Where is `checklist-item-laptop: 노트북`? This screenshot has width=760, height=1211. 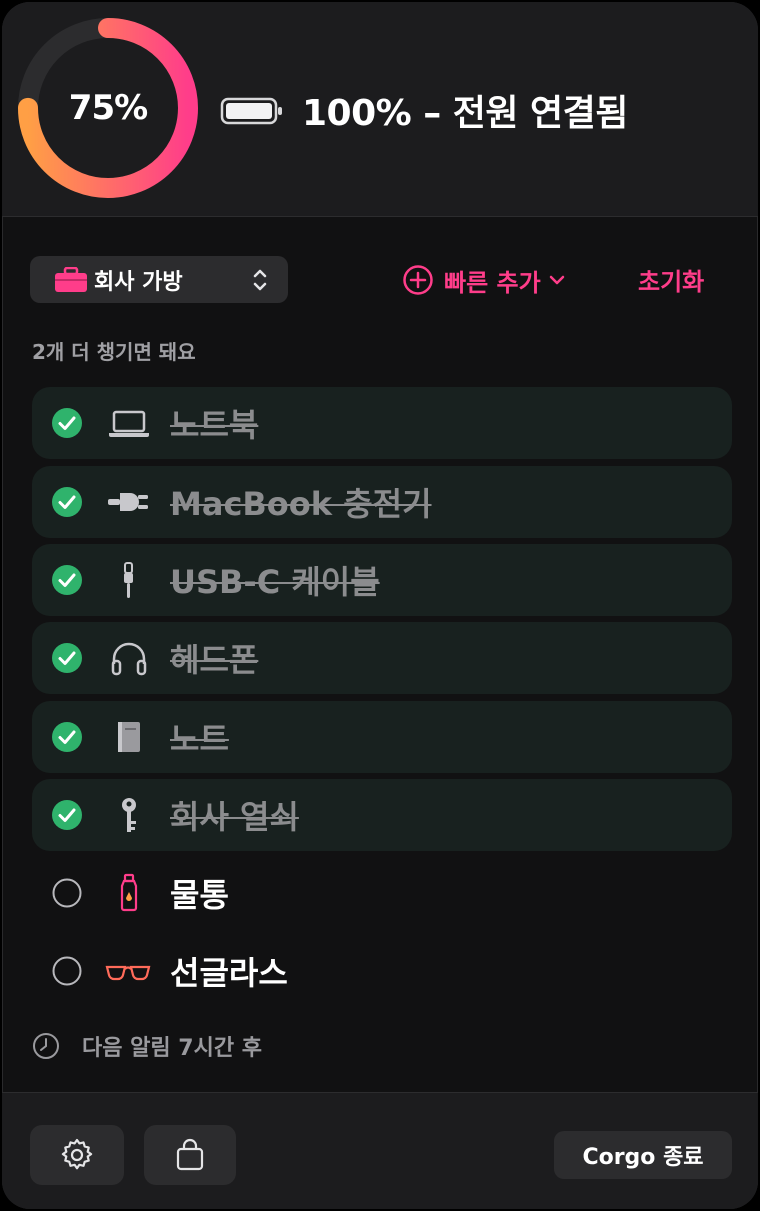 checklist-item-laptop: 노트북 is located at coordinates (382, 423).